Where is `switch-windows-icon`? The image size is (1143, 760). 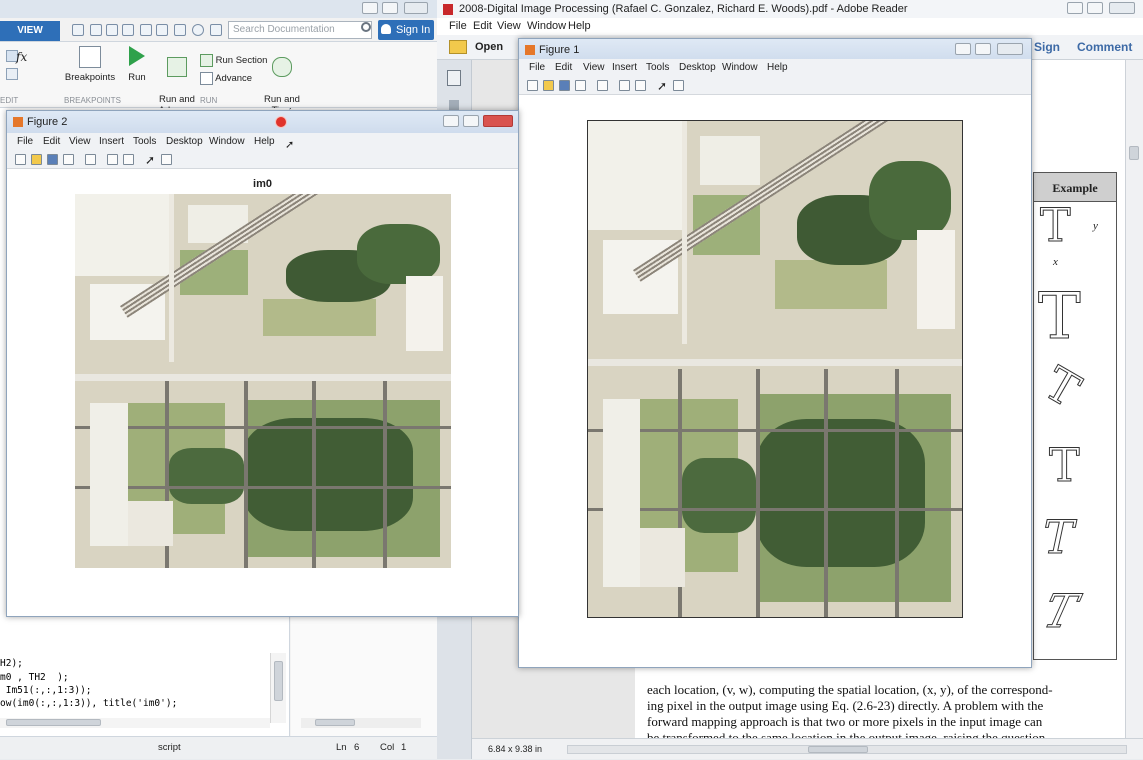 switch-windows-icon is located at coordinates (180, 30).